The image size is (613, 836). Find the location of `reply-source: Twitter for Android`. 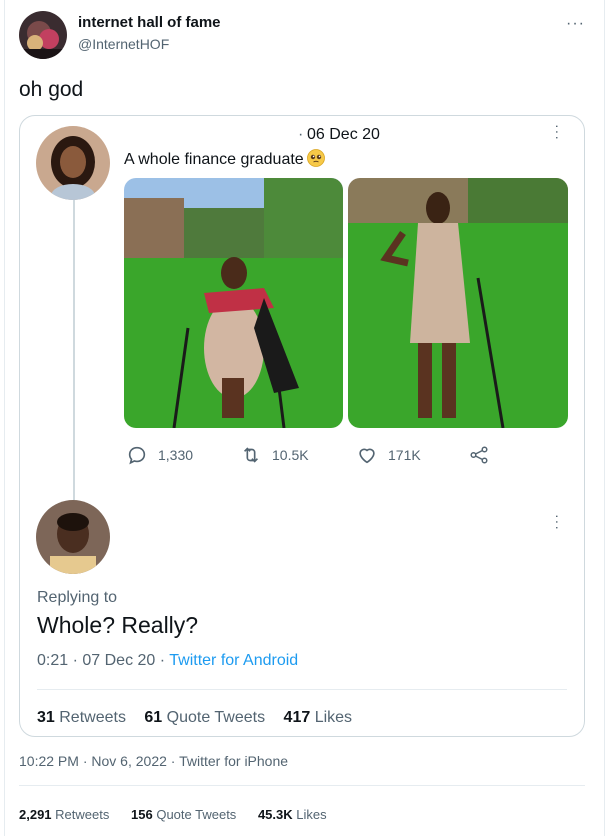

reply-source: Twitter for Android is located at coordinates (234, 660).